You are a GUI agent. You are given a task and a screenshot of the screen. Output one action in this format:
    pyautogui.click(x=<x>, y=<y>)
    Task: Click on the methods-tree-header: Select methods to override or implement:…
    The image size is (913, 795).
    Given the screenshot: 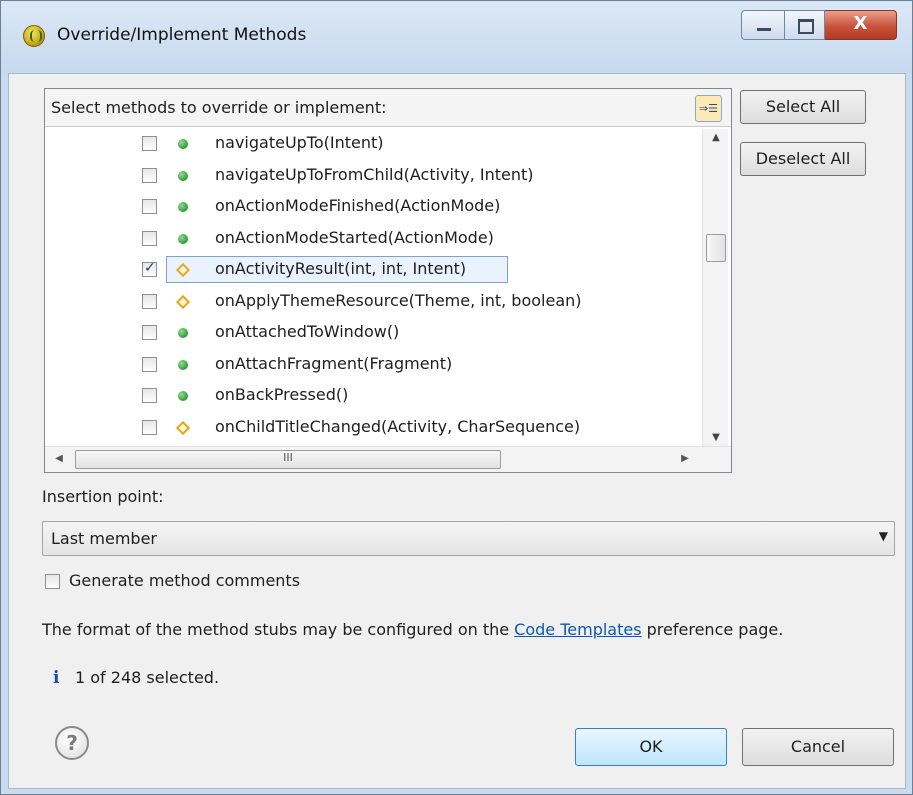 What is the action you would take?
    pyautogui.click(x=388, y=108)
    